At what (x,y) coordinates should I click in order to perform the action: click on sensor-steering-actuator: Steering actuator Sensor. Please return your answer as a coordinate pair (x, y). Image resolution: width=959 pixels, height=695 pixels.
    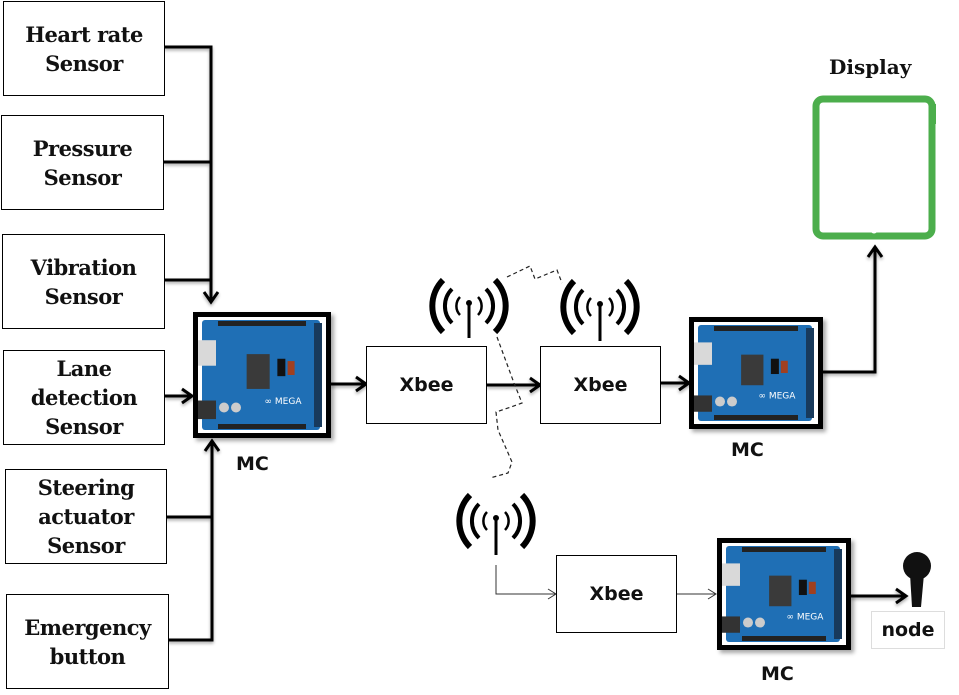
    Looking at the image, I should click on (86, 516).